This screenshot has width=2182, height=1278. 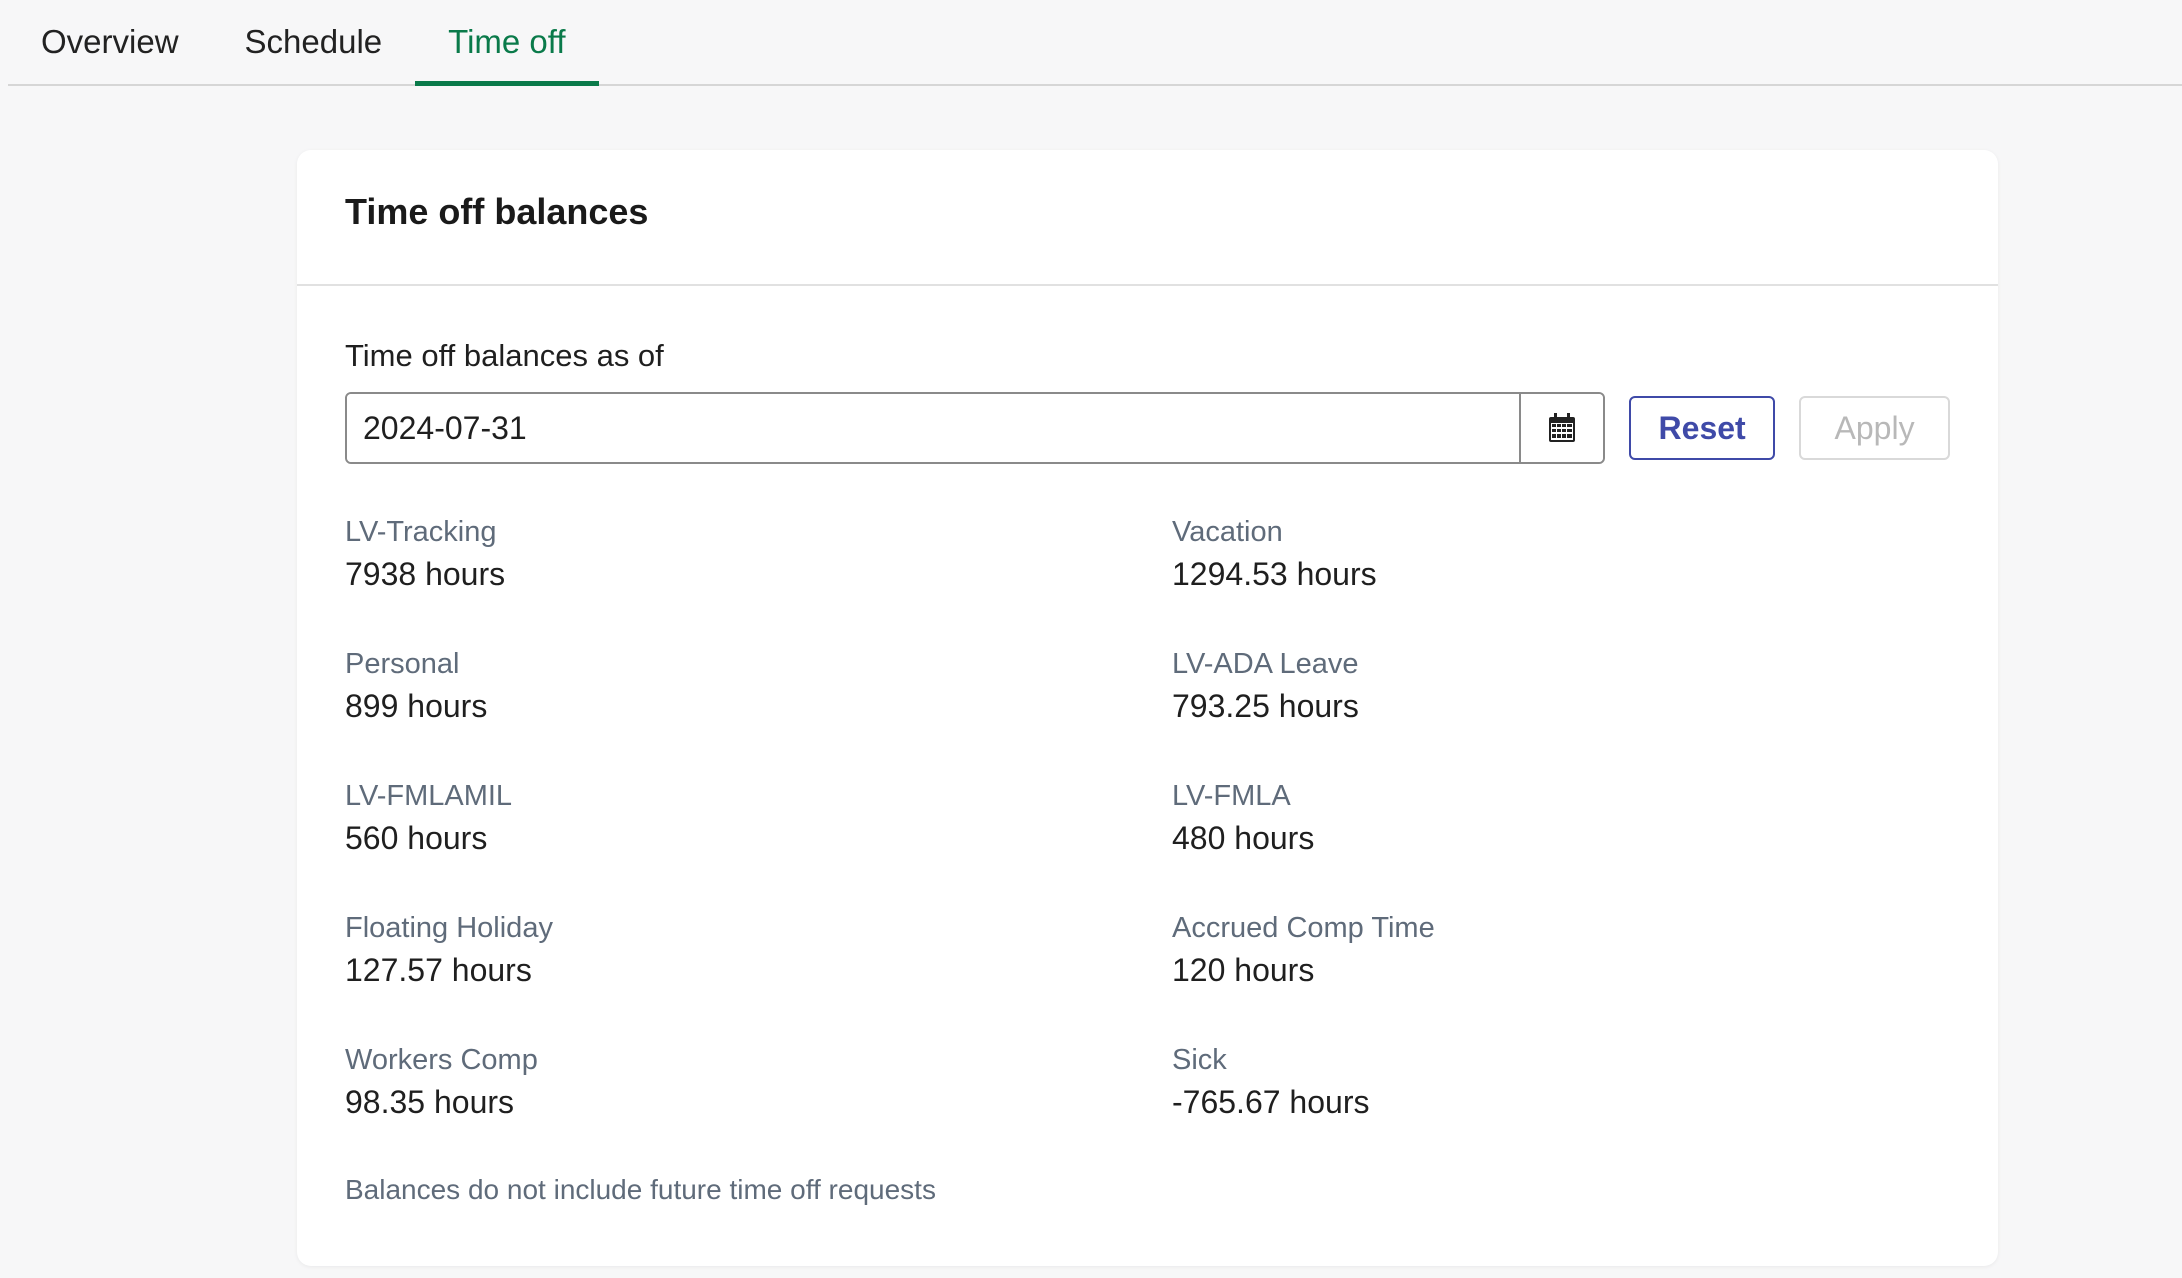 What do you see at coordinates (402, 664) in the screenshot?
I see `balance-name: Personal` at bounding box center [402, 664].